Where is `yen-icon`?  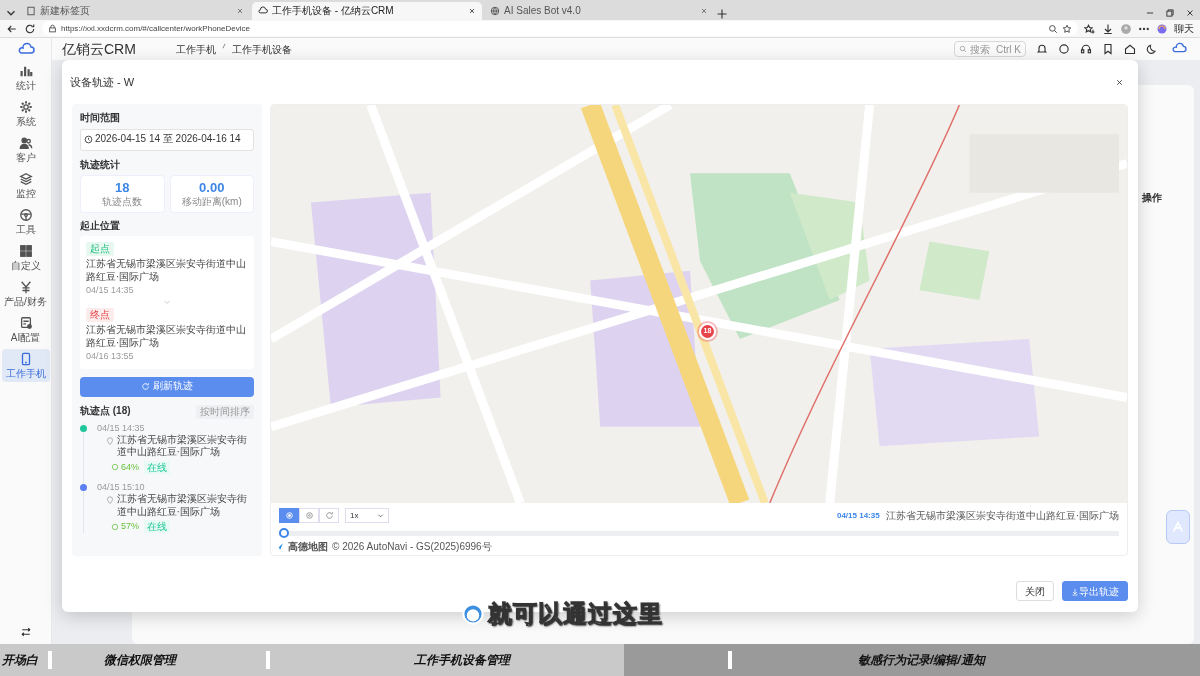 yen-icon is located at coordinates (25, 287).